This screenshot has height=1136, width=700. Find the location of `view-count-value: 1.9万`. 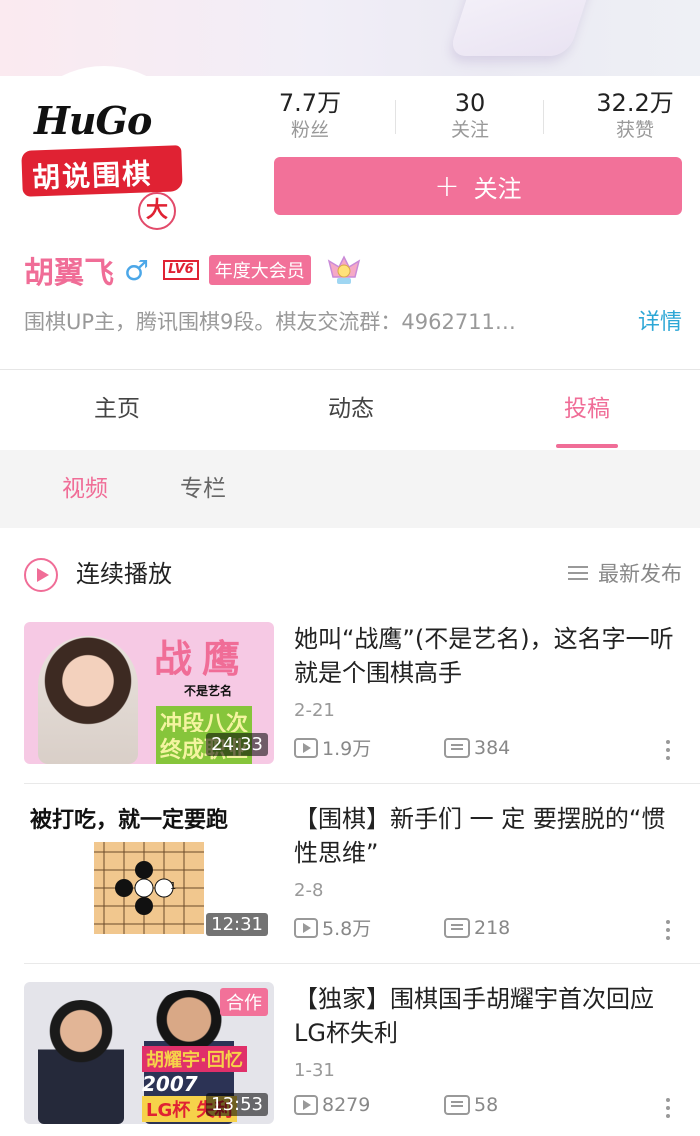

view-count-value: 1.9万 is located at coordinates (347, 749).